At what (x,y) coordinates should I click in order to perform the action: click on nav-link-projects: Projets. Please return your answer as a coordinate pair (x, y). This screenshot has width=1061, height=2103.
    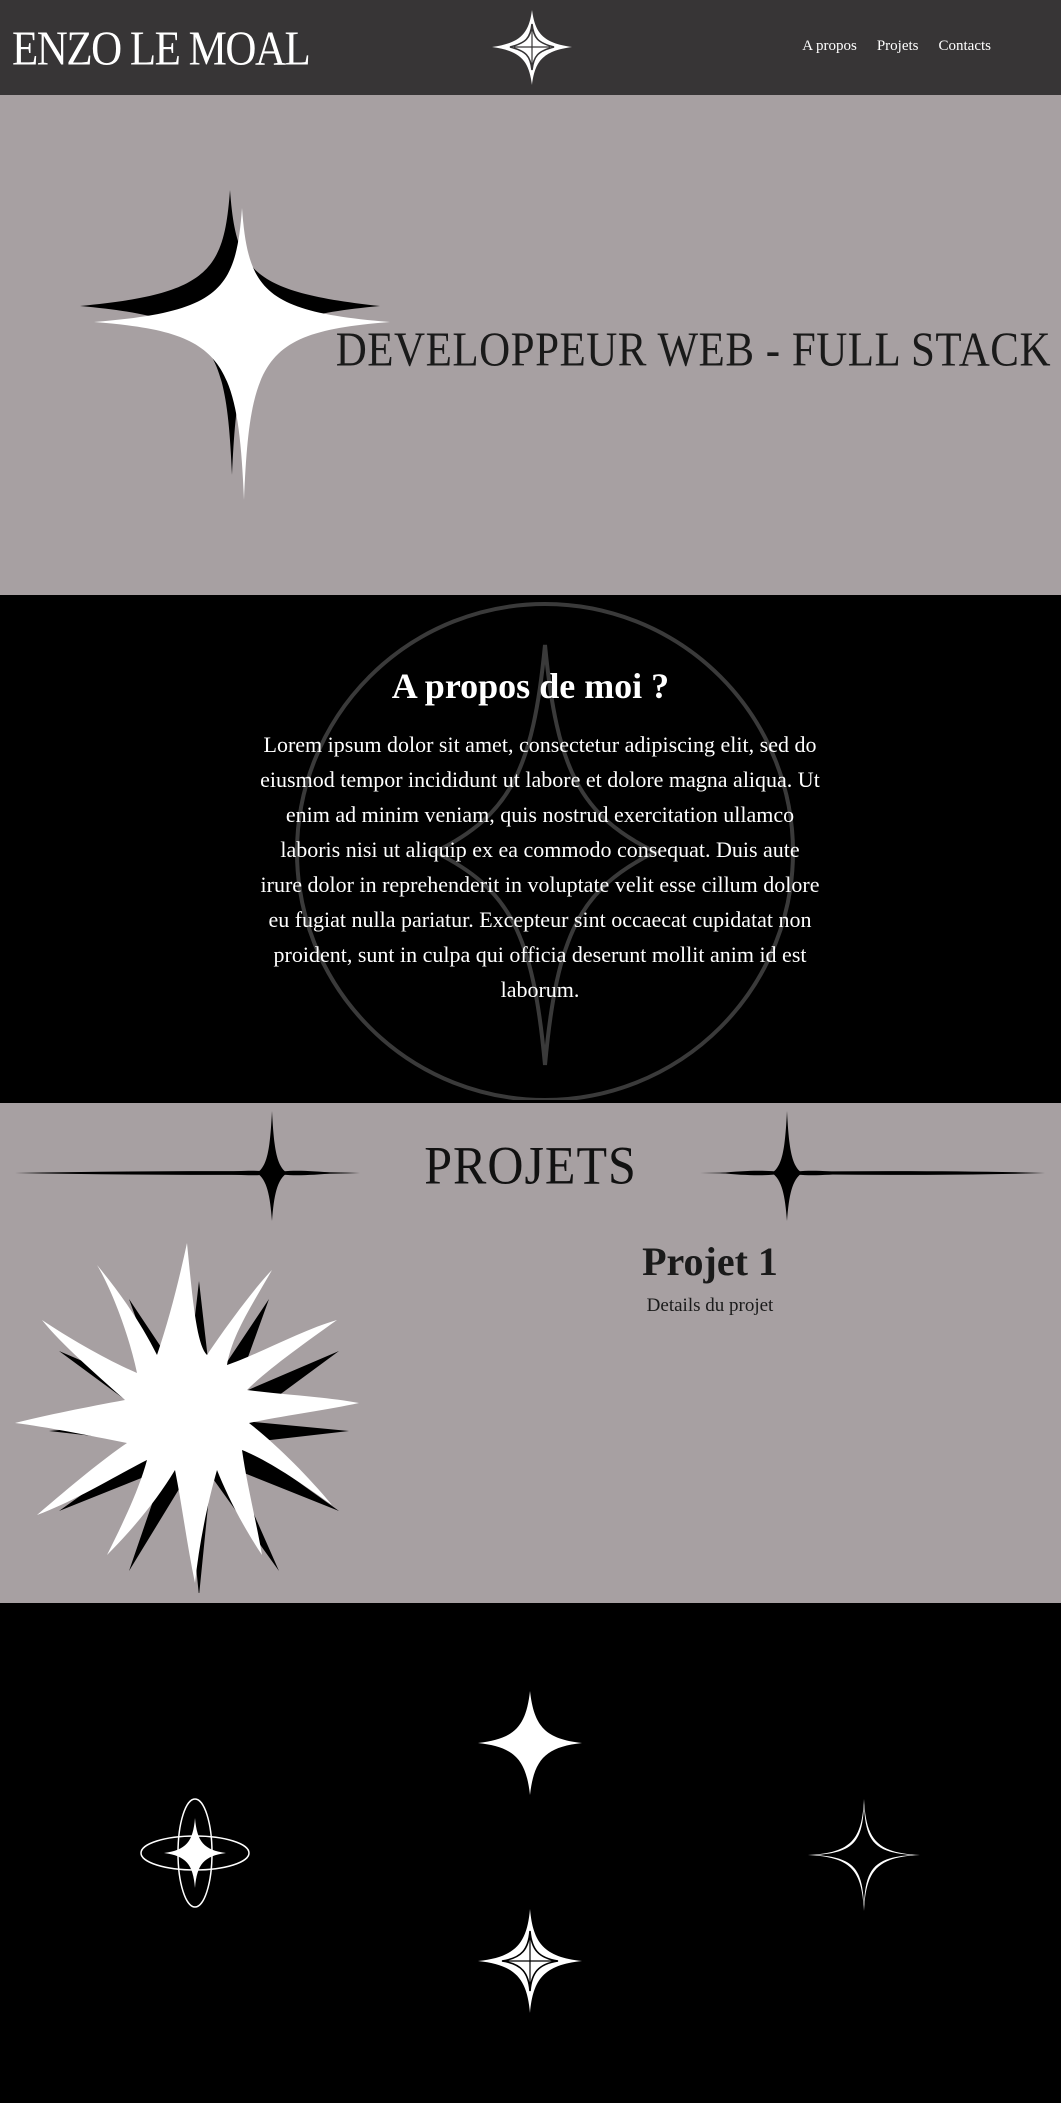
    Looking at the image, I should click on (898, 46).